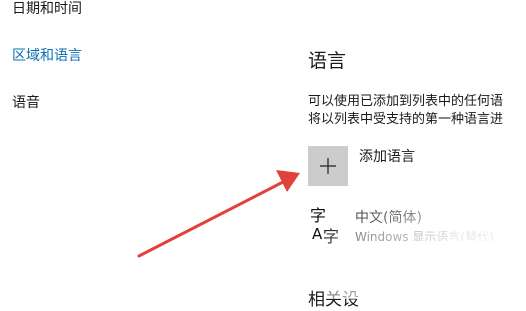 This screenshot has height=311, width=526. What do you see at coordinates (406, 101) in the screenshot?
I see `description-line-1: 可以使用已添加到列表中的任何语` at bounding box center [406, 101].